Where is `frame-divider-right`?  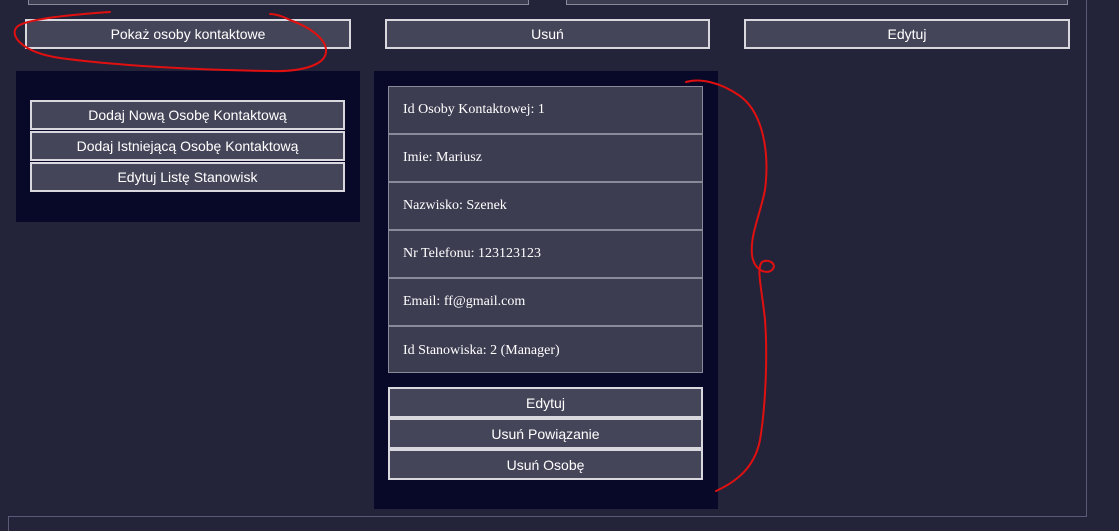
frame-divider-right is located at coordinates (1086, 258).